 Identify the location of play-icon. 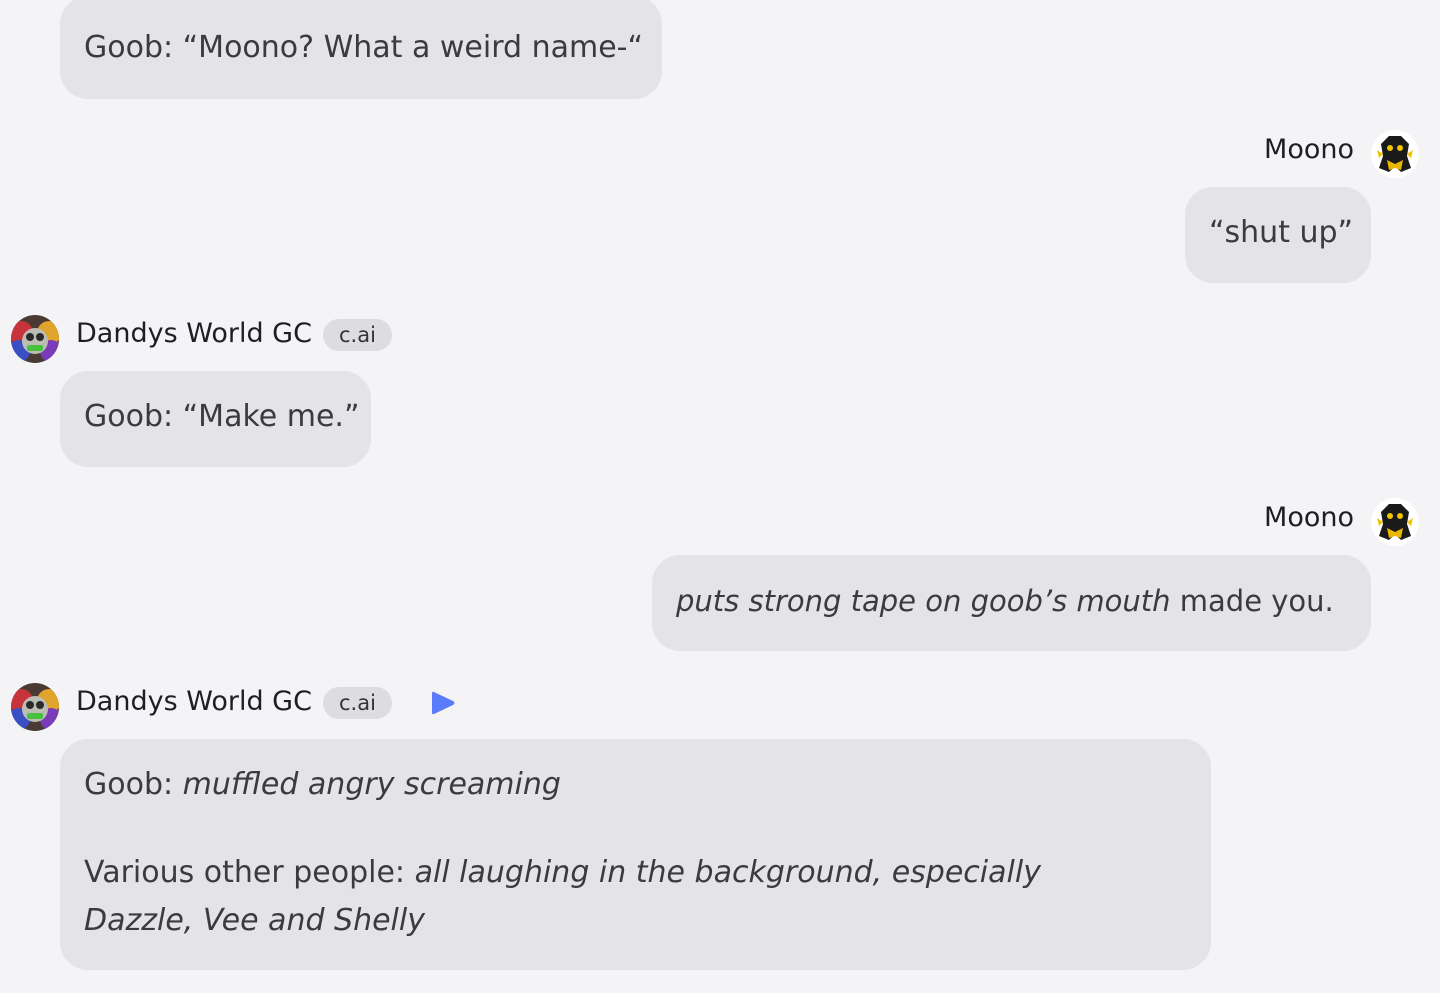
(443, 705).